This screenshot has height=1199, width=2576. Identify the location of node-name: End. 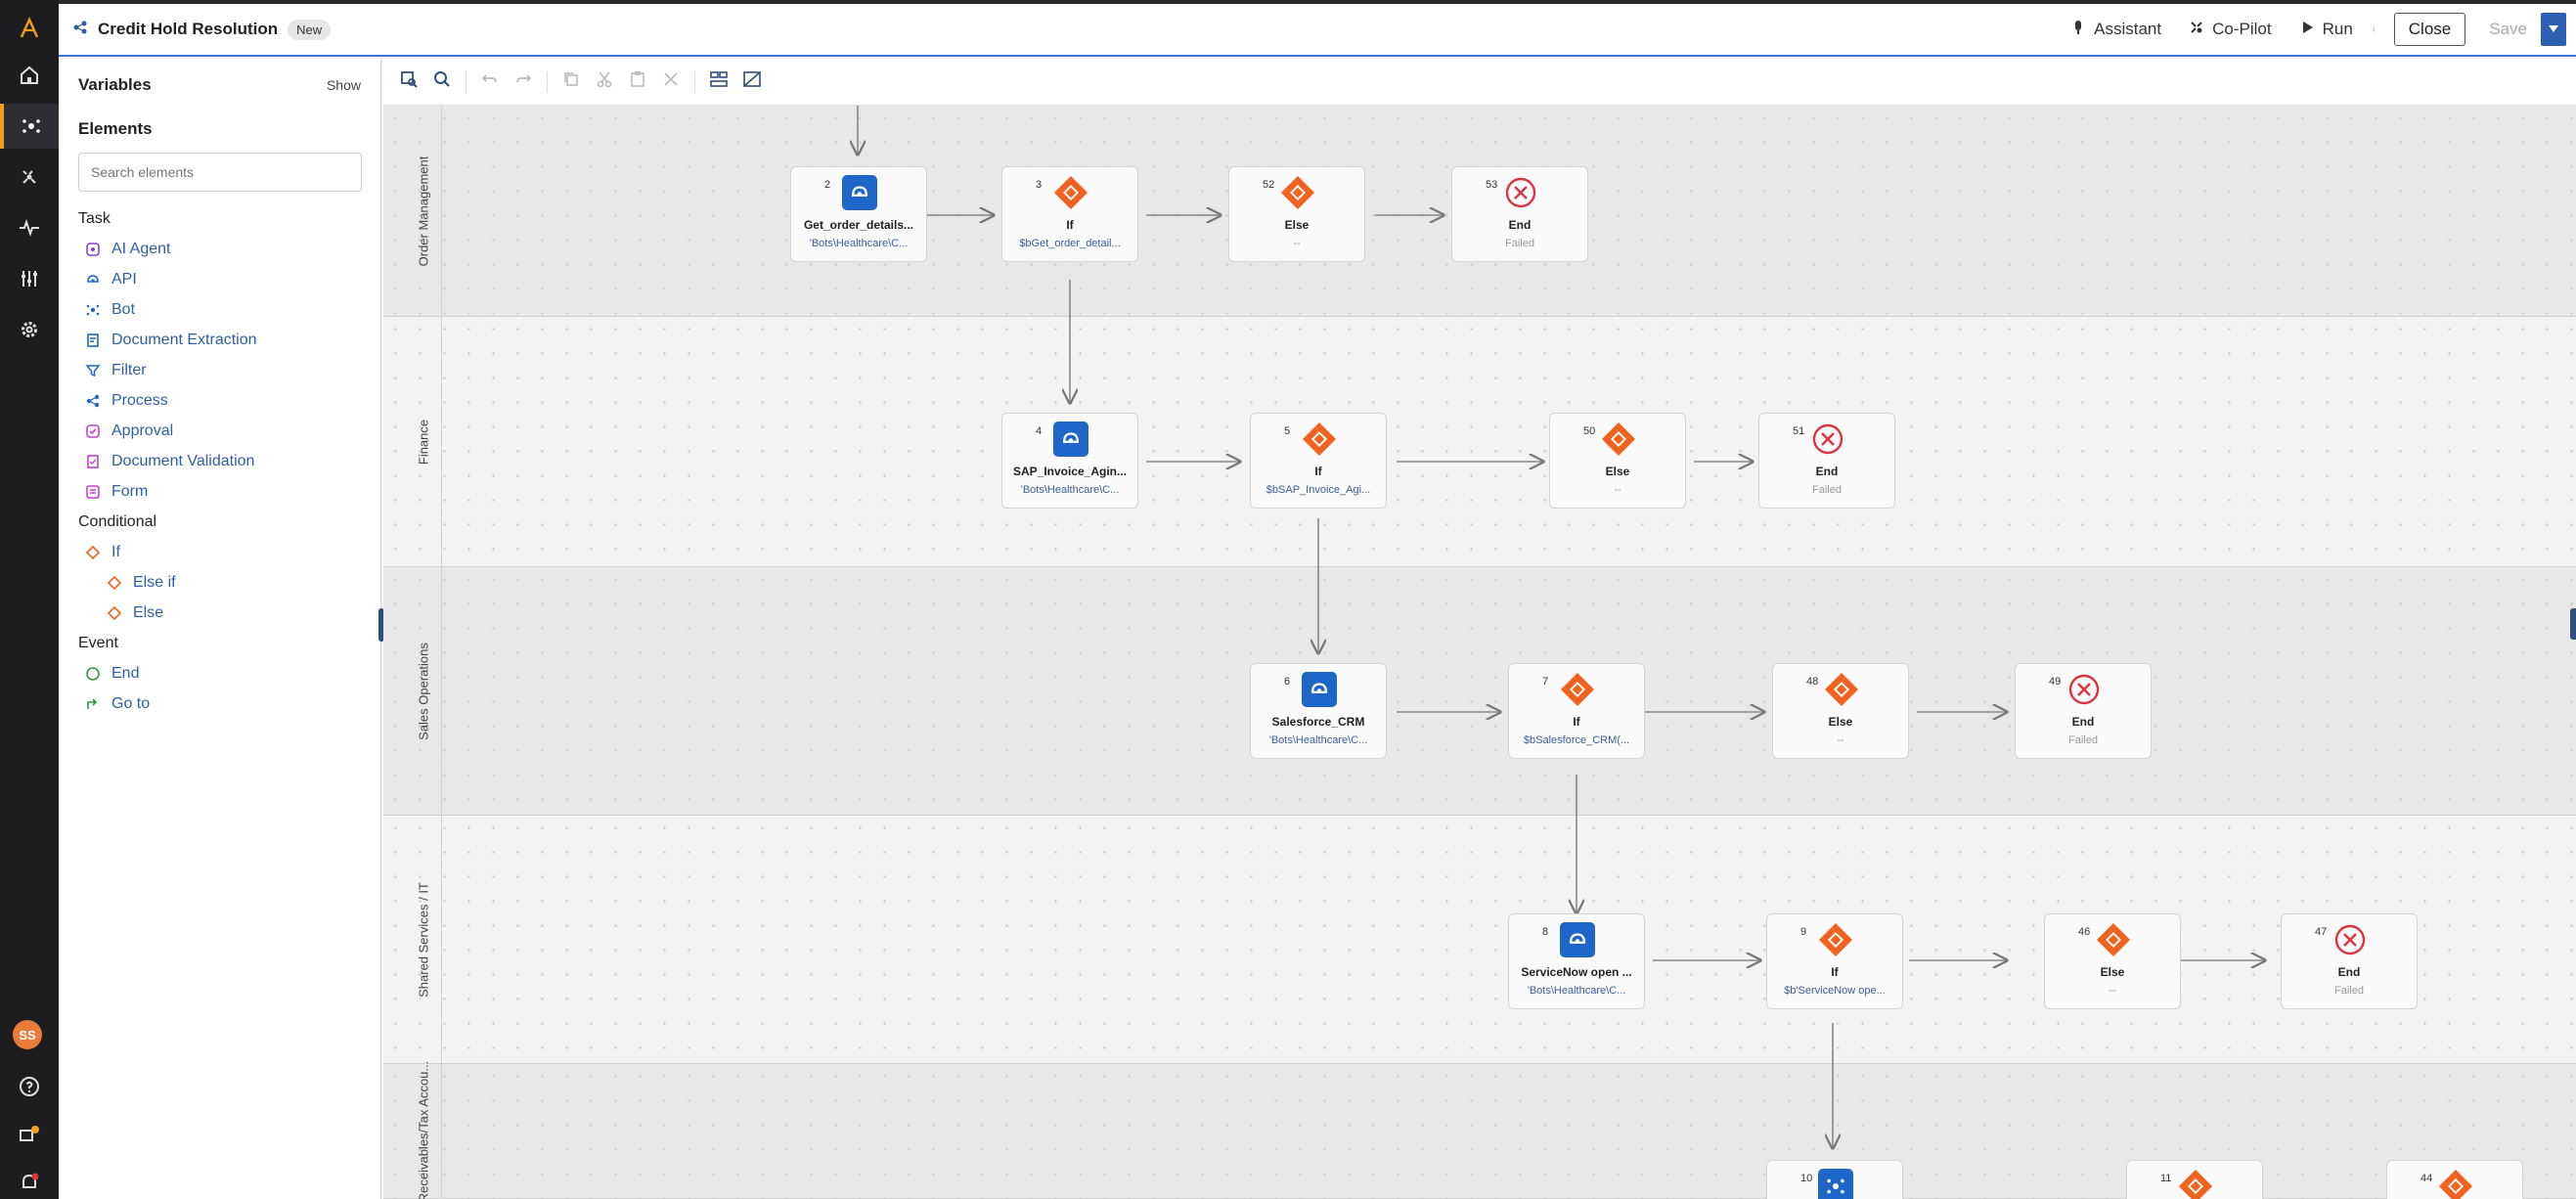
(1520, 225).